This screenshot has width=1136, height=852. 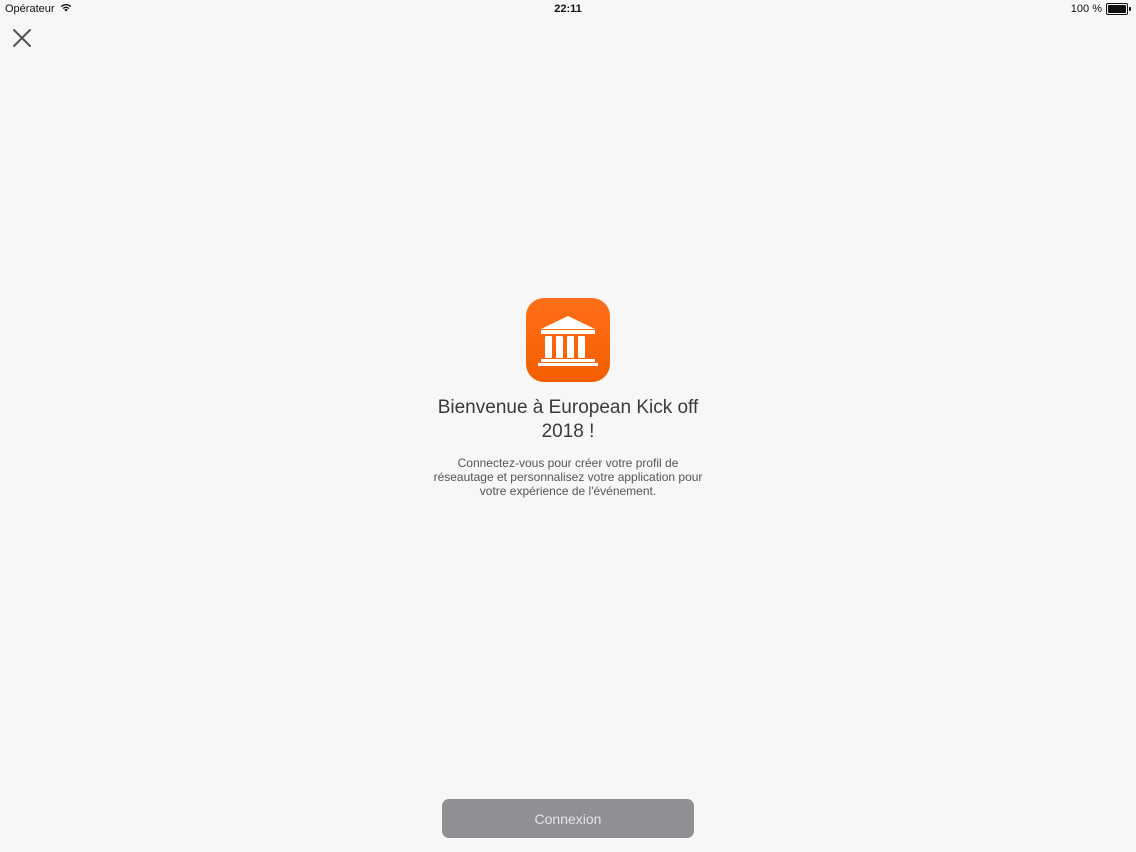 I want to click on app-logo, so click(x=568, y=340).